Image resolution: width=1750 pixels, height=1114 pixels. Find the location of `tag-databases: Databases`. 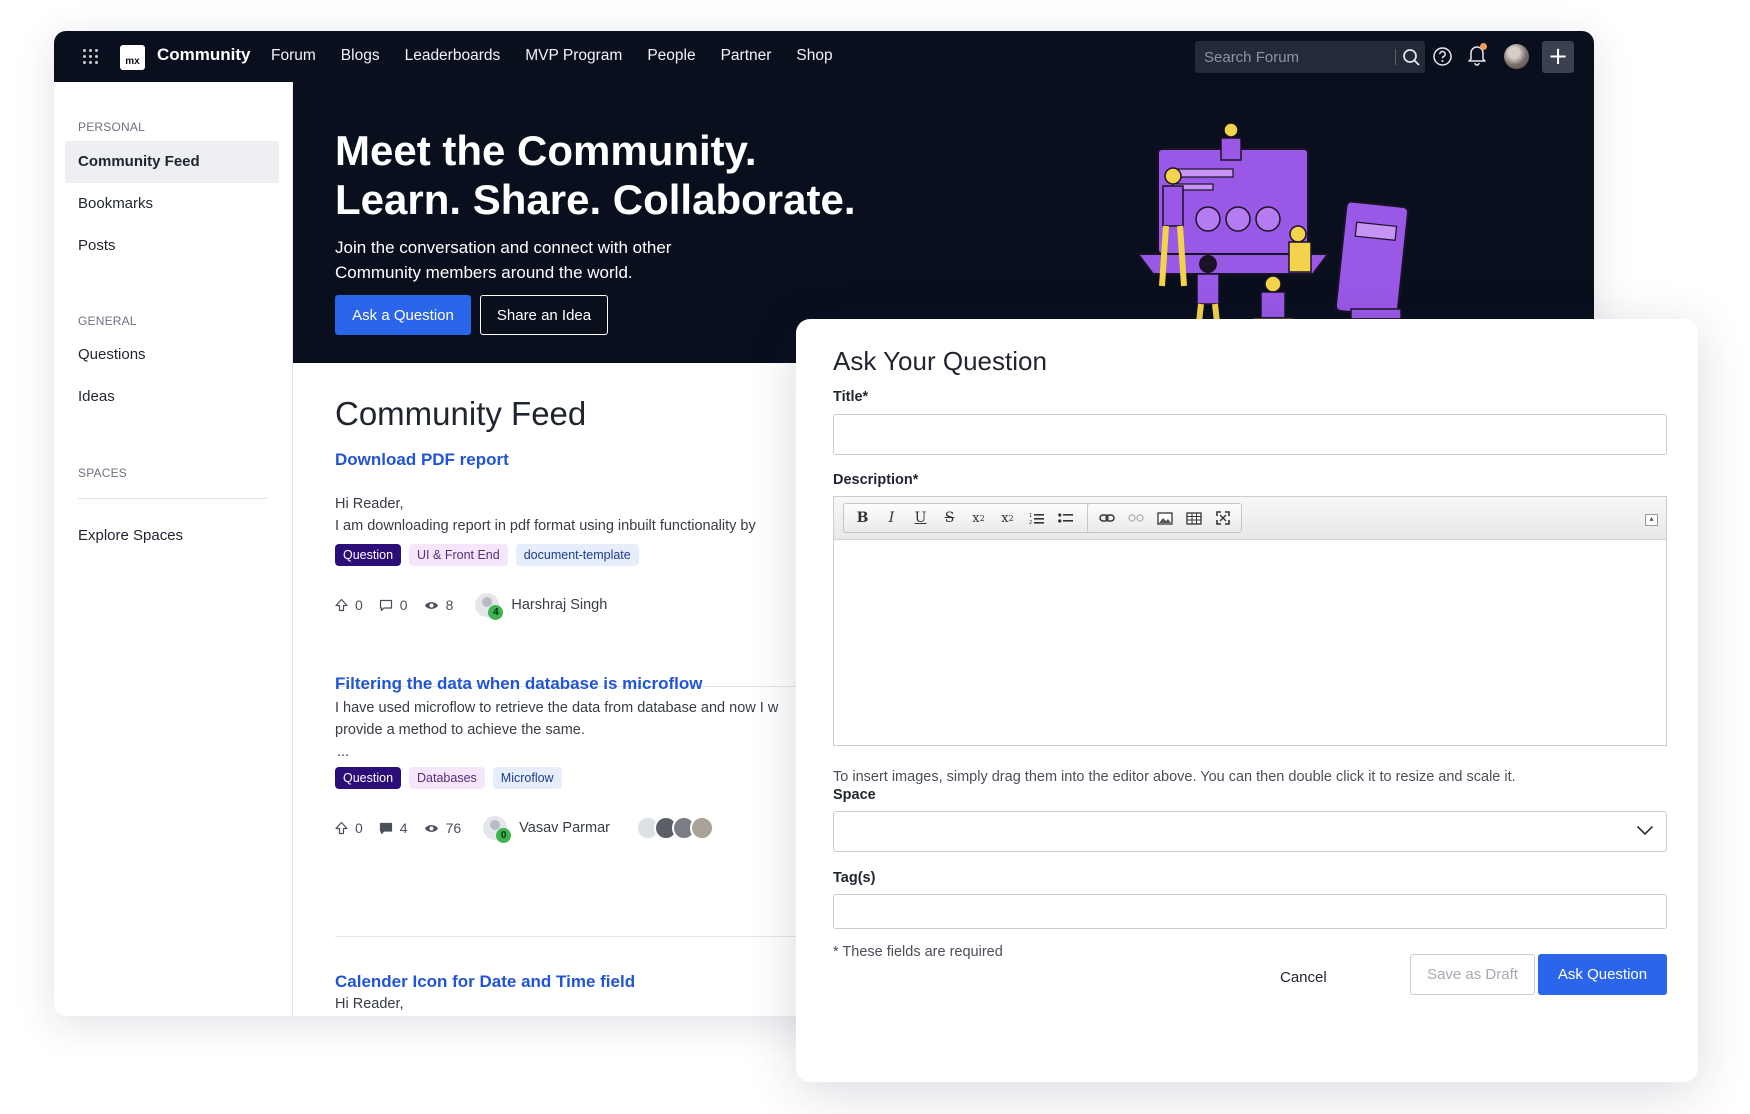

tag-databases: Databases is located at coordinates (447, 778).